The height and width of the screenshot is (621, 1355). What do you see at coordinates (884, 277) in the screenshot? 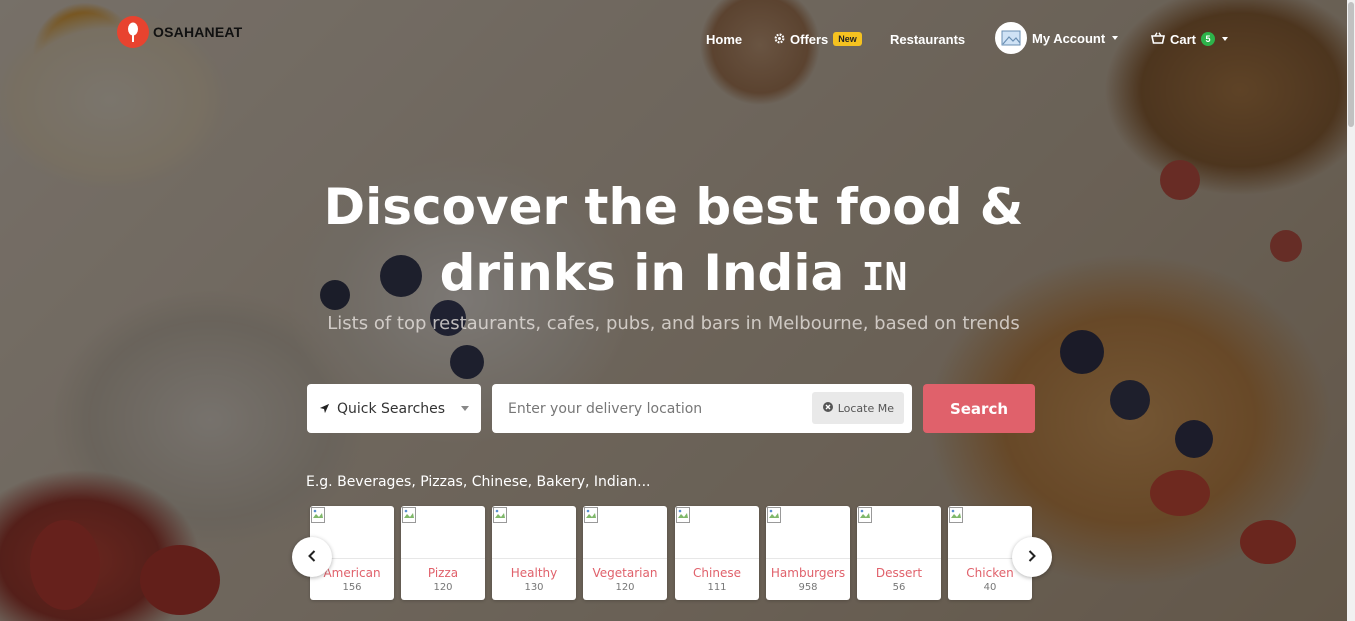
I see `country-flag: IN` at bounding box center [884, 277].